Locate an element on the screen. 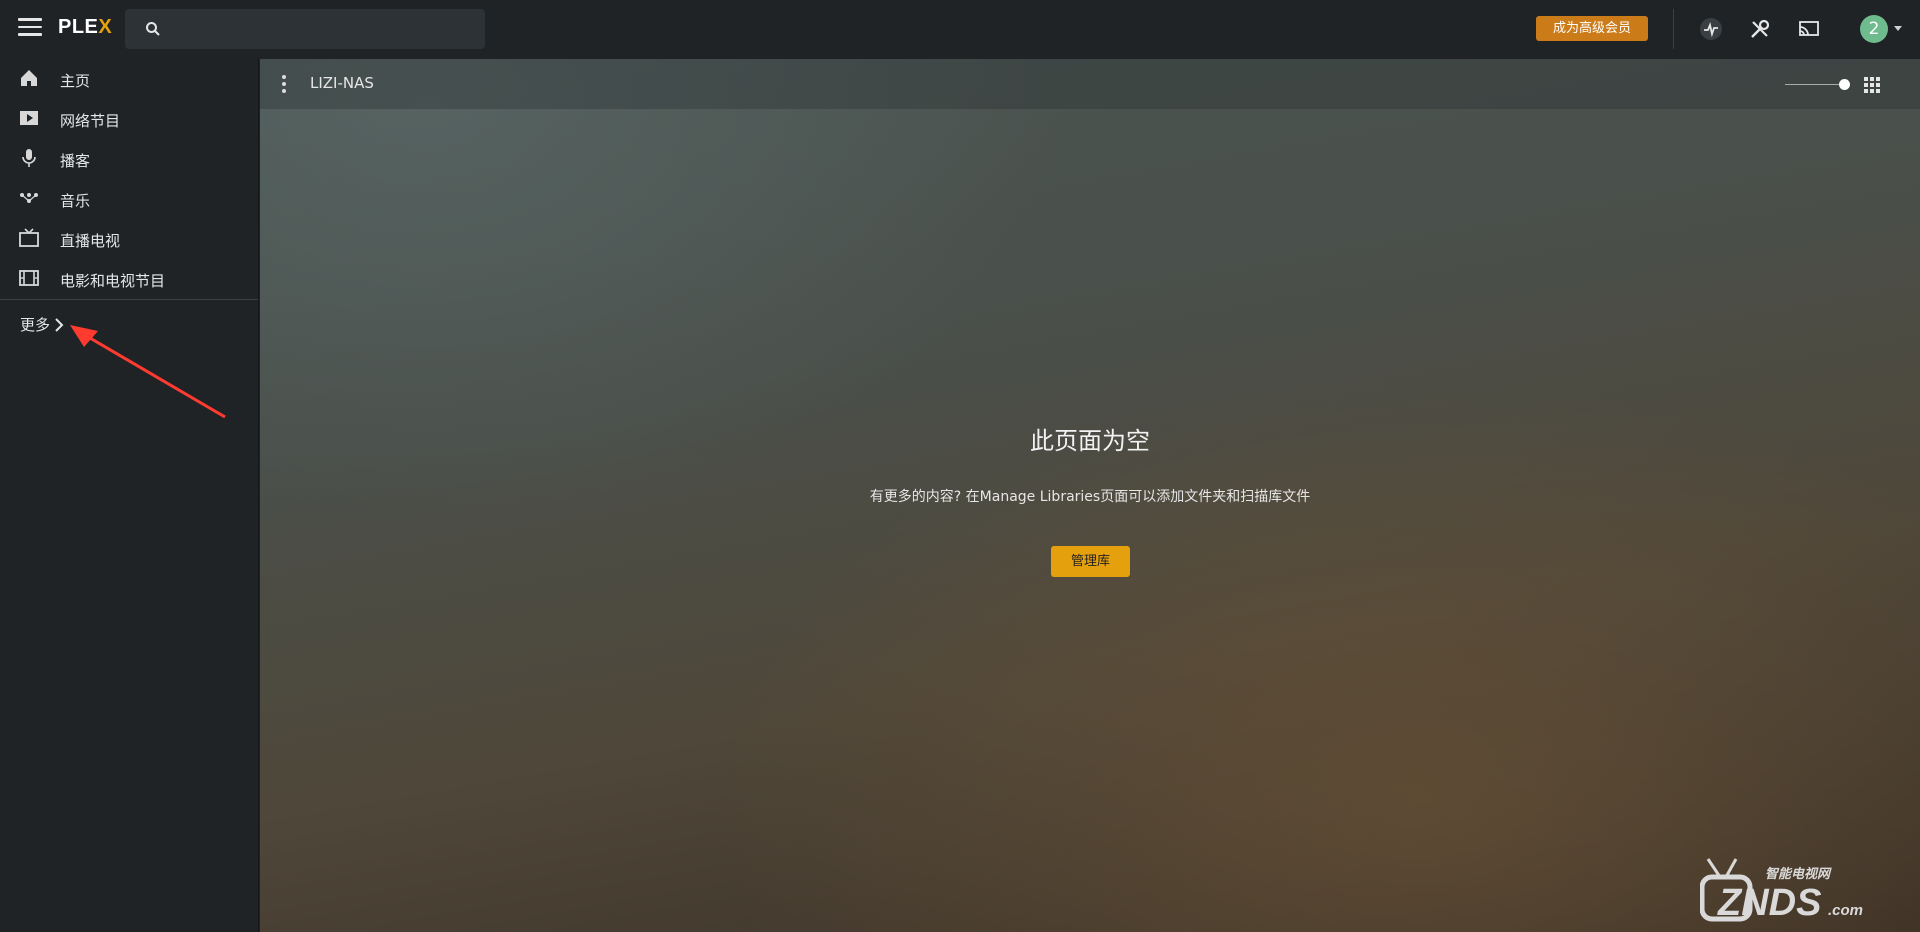 The height and width of the screenshot is (932, 1920). sidebar-divider is located at coordinates (129, 299).